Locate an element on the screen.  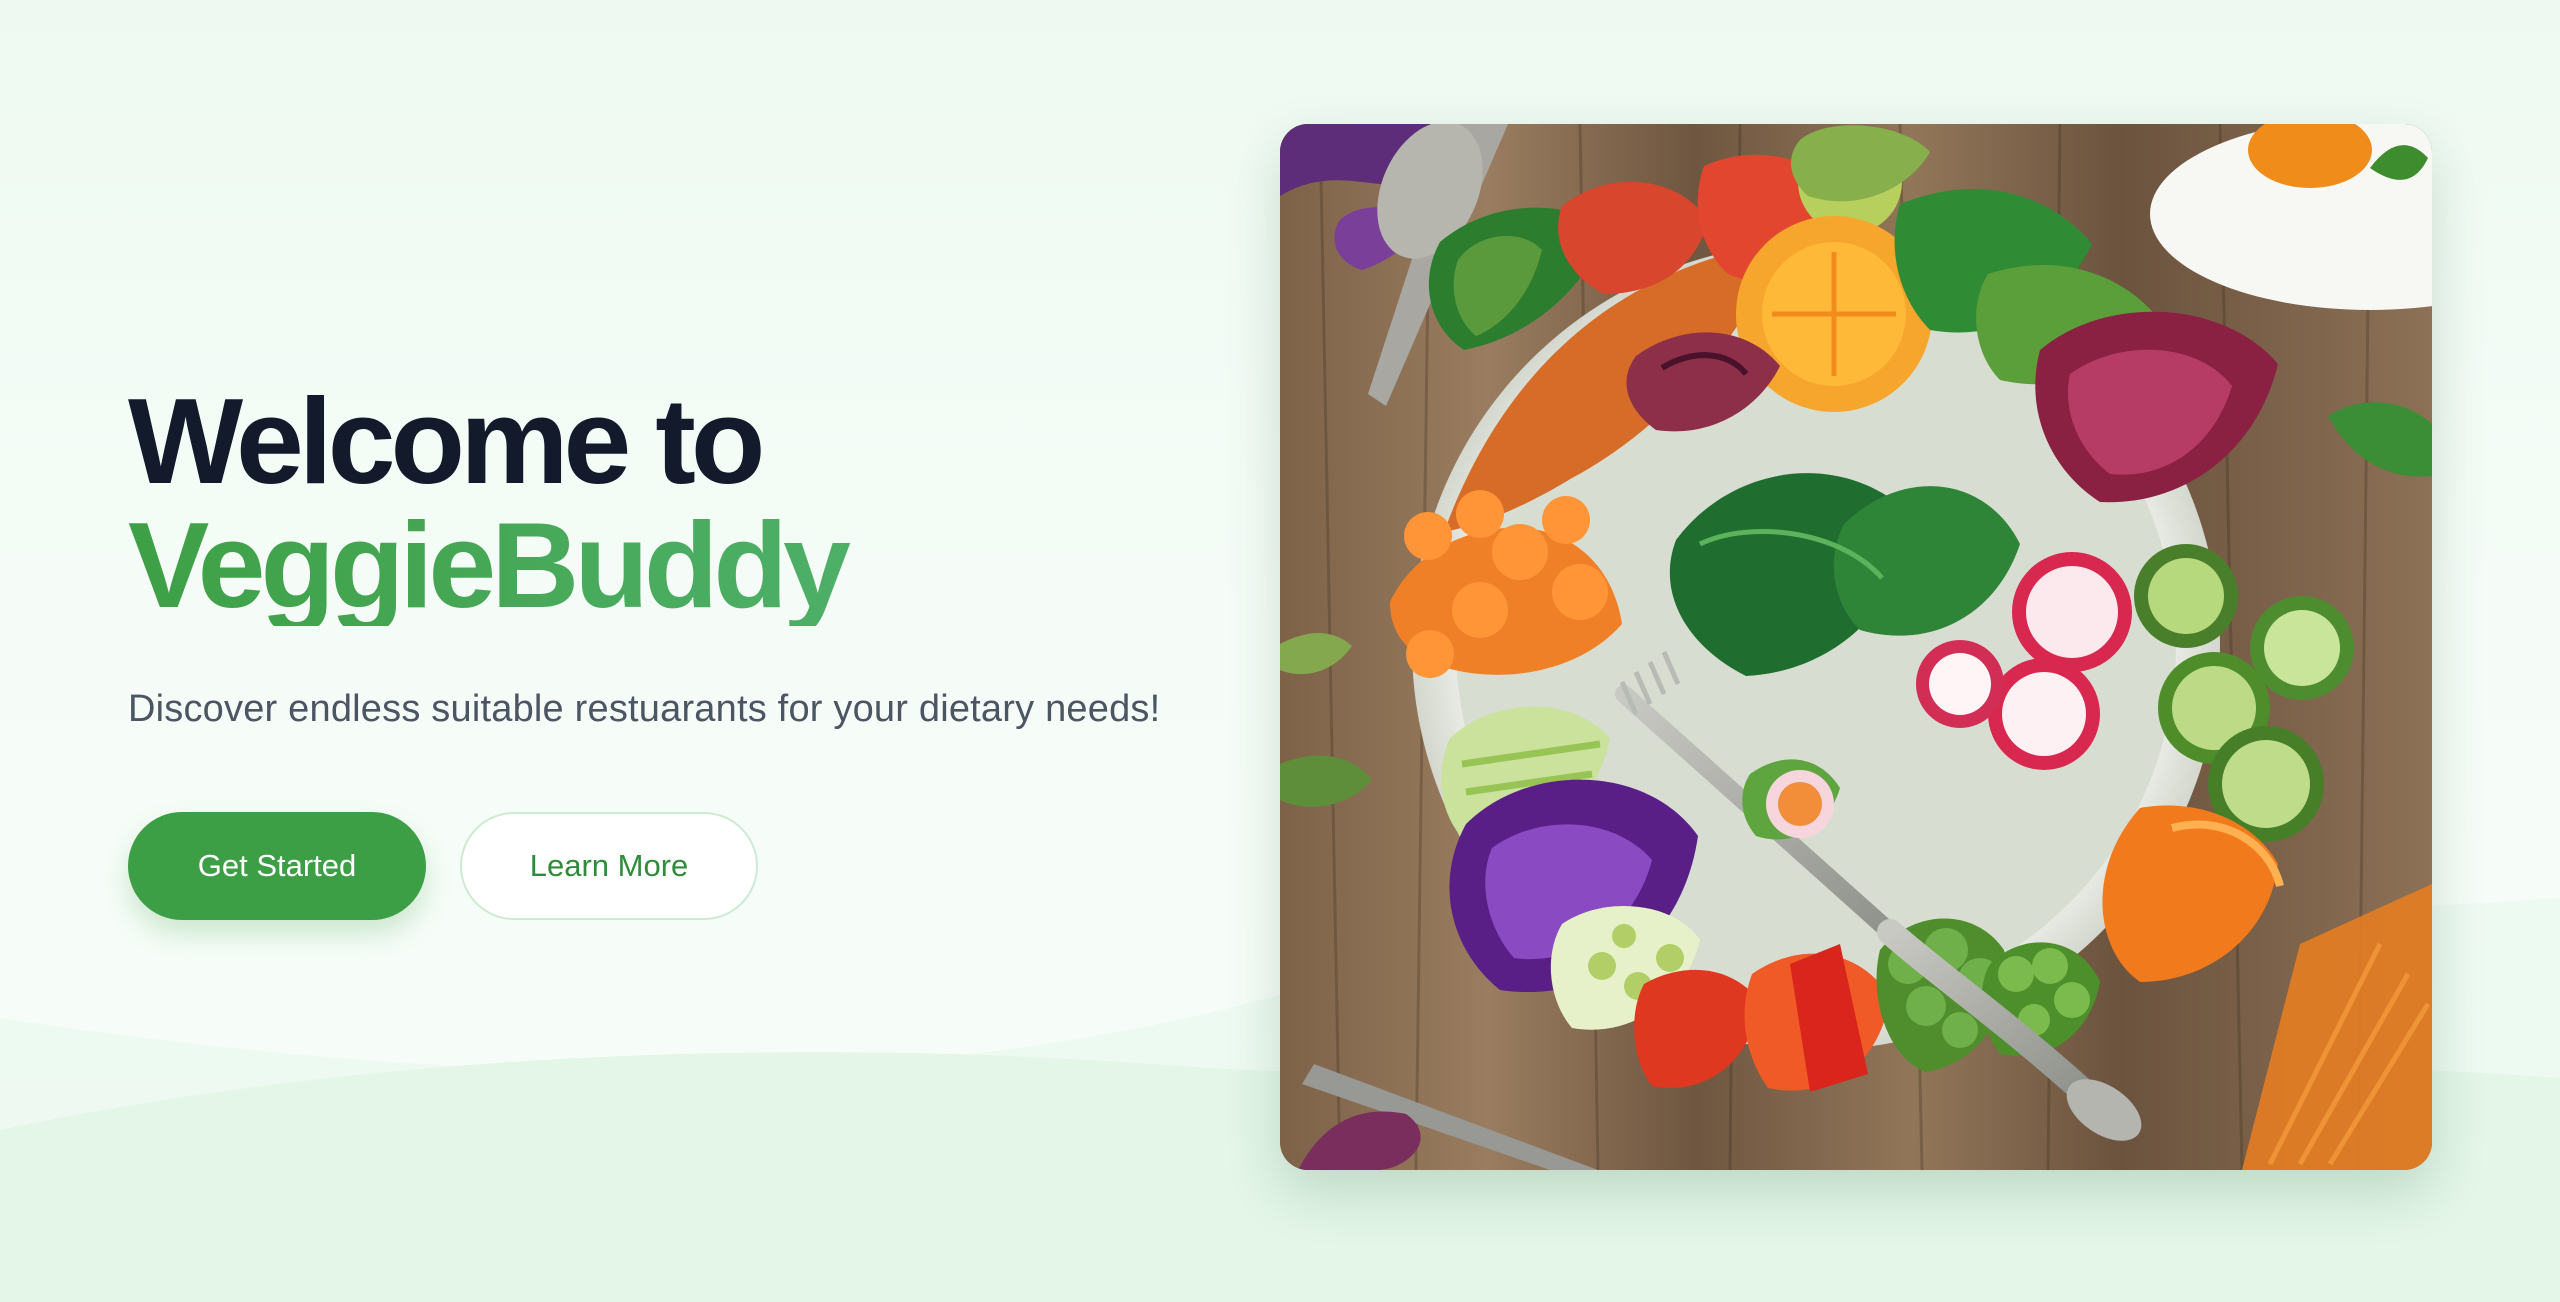
get-started-button: Get Started is located at coordinates (277, 866).